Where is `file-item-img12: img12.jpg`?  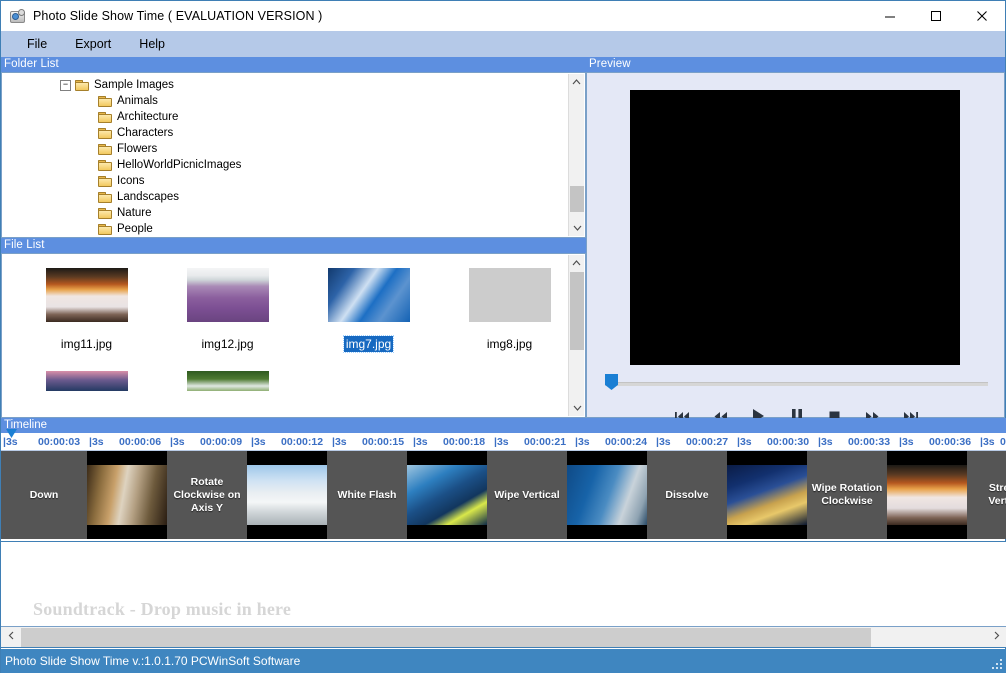 file-item-img12: img12.jpg is located at coordinates (227, 310).